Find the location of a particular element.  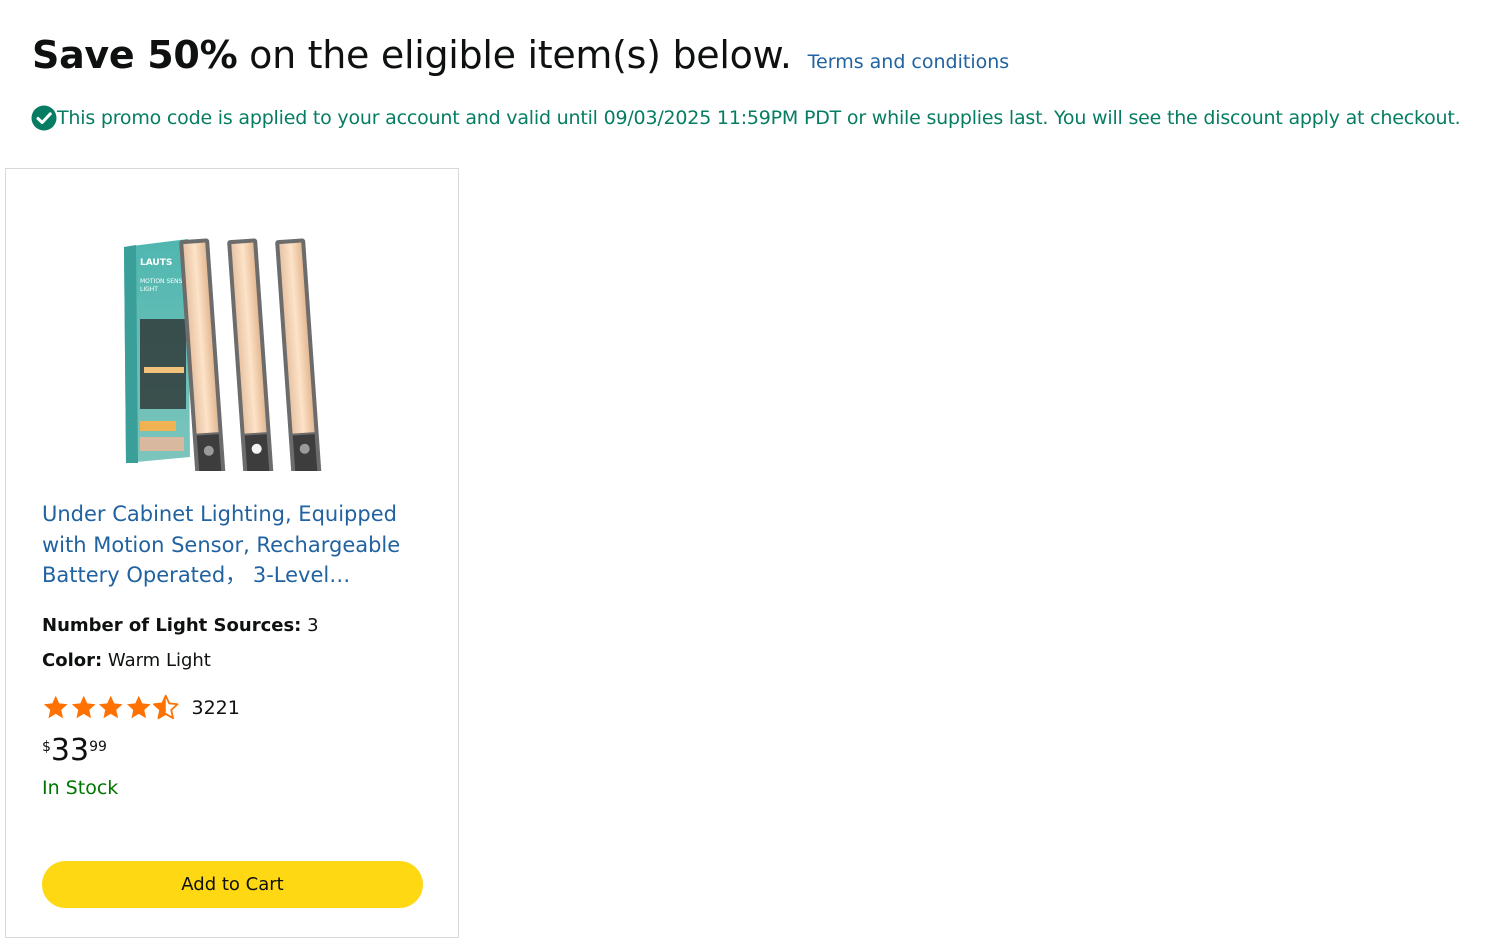

stock-status: In Stock is located at coordinates (80, 788).